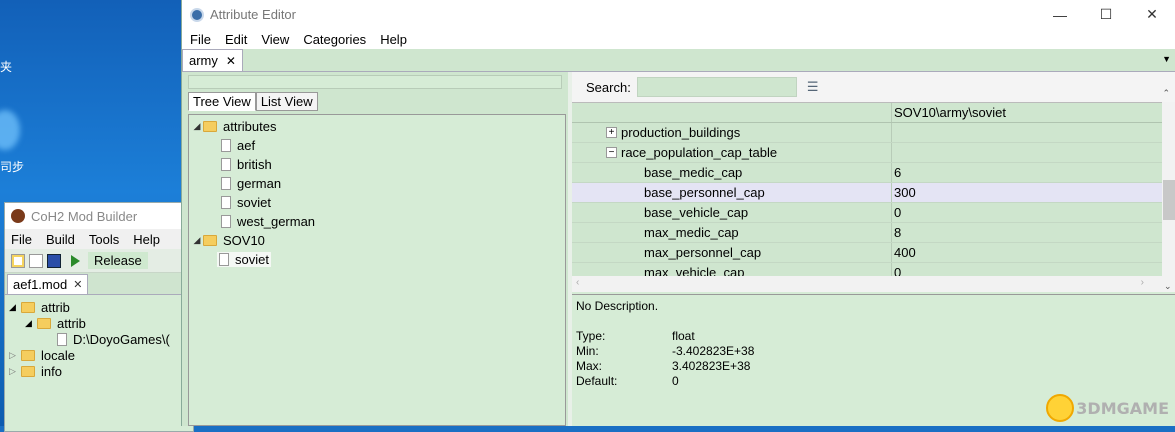  I want to click on play-icon, so click(75, 260).